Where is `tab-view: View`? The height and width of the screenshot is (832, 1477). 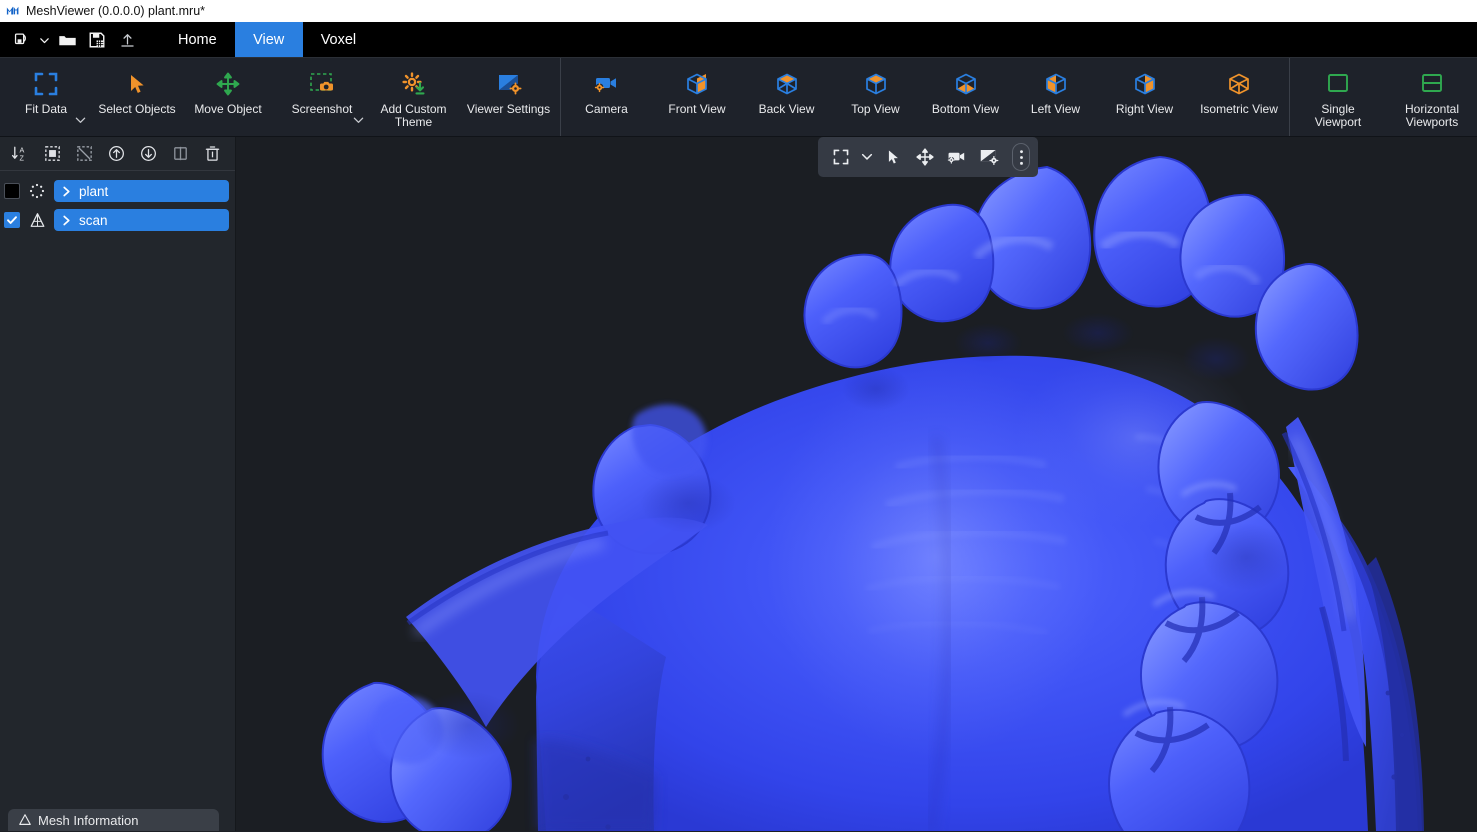 tab-view: View is located at coordinates (268, 40).